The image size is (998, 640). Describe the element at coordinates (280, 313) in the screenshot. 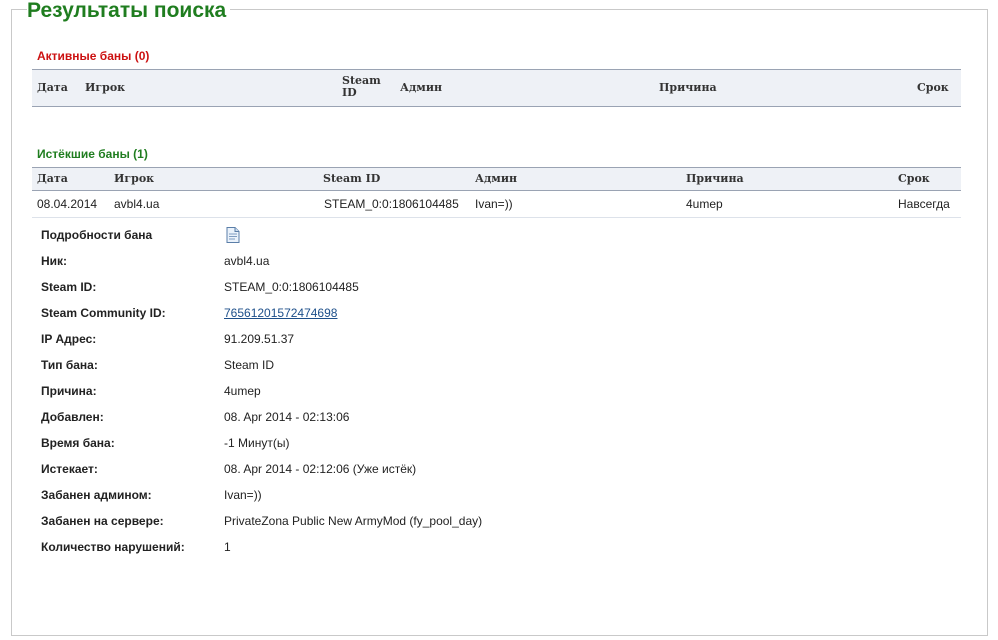

I see `community-id-link: 76561201572474698` at that location.